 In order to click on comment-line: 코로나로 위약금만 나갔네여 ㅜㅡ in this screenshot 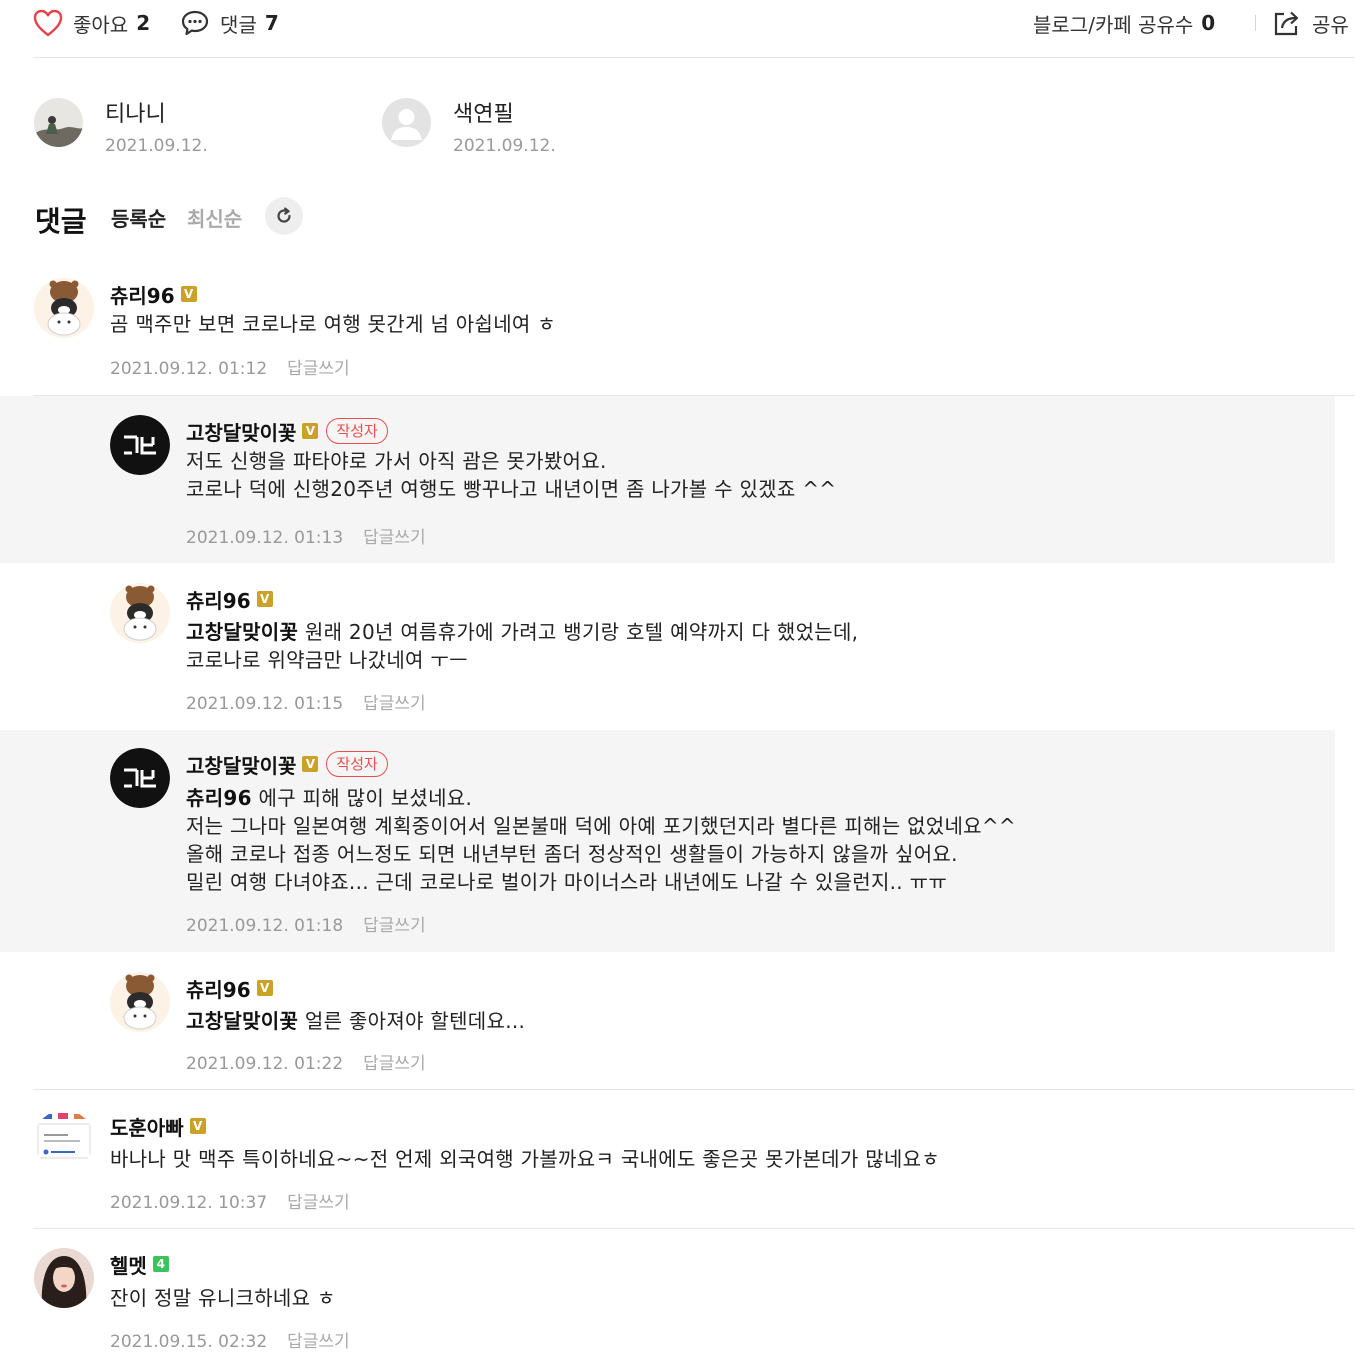, I will do `click(327, 660)`.